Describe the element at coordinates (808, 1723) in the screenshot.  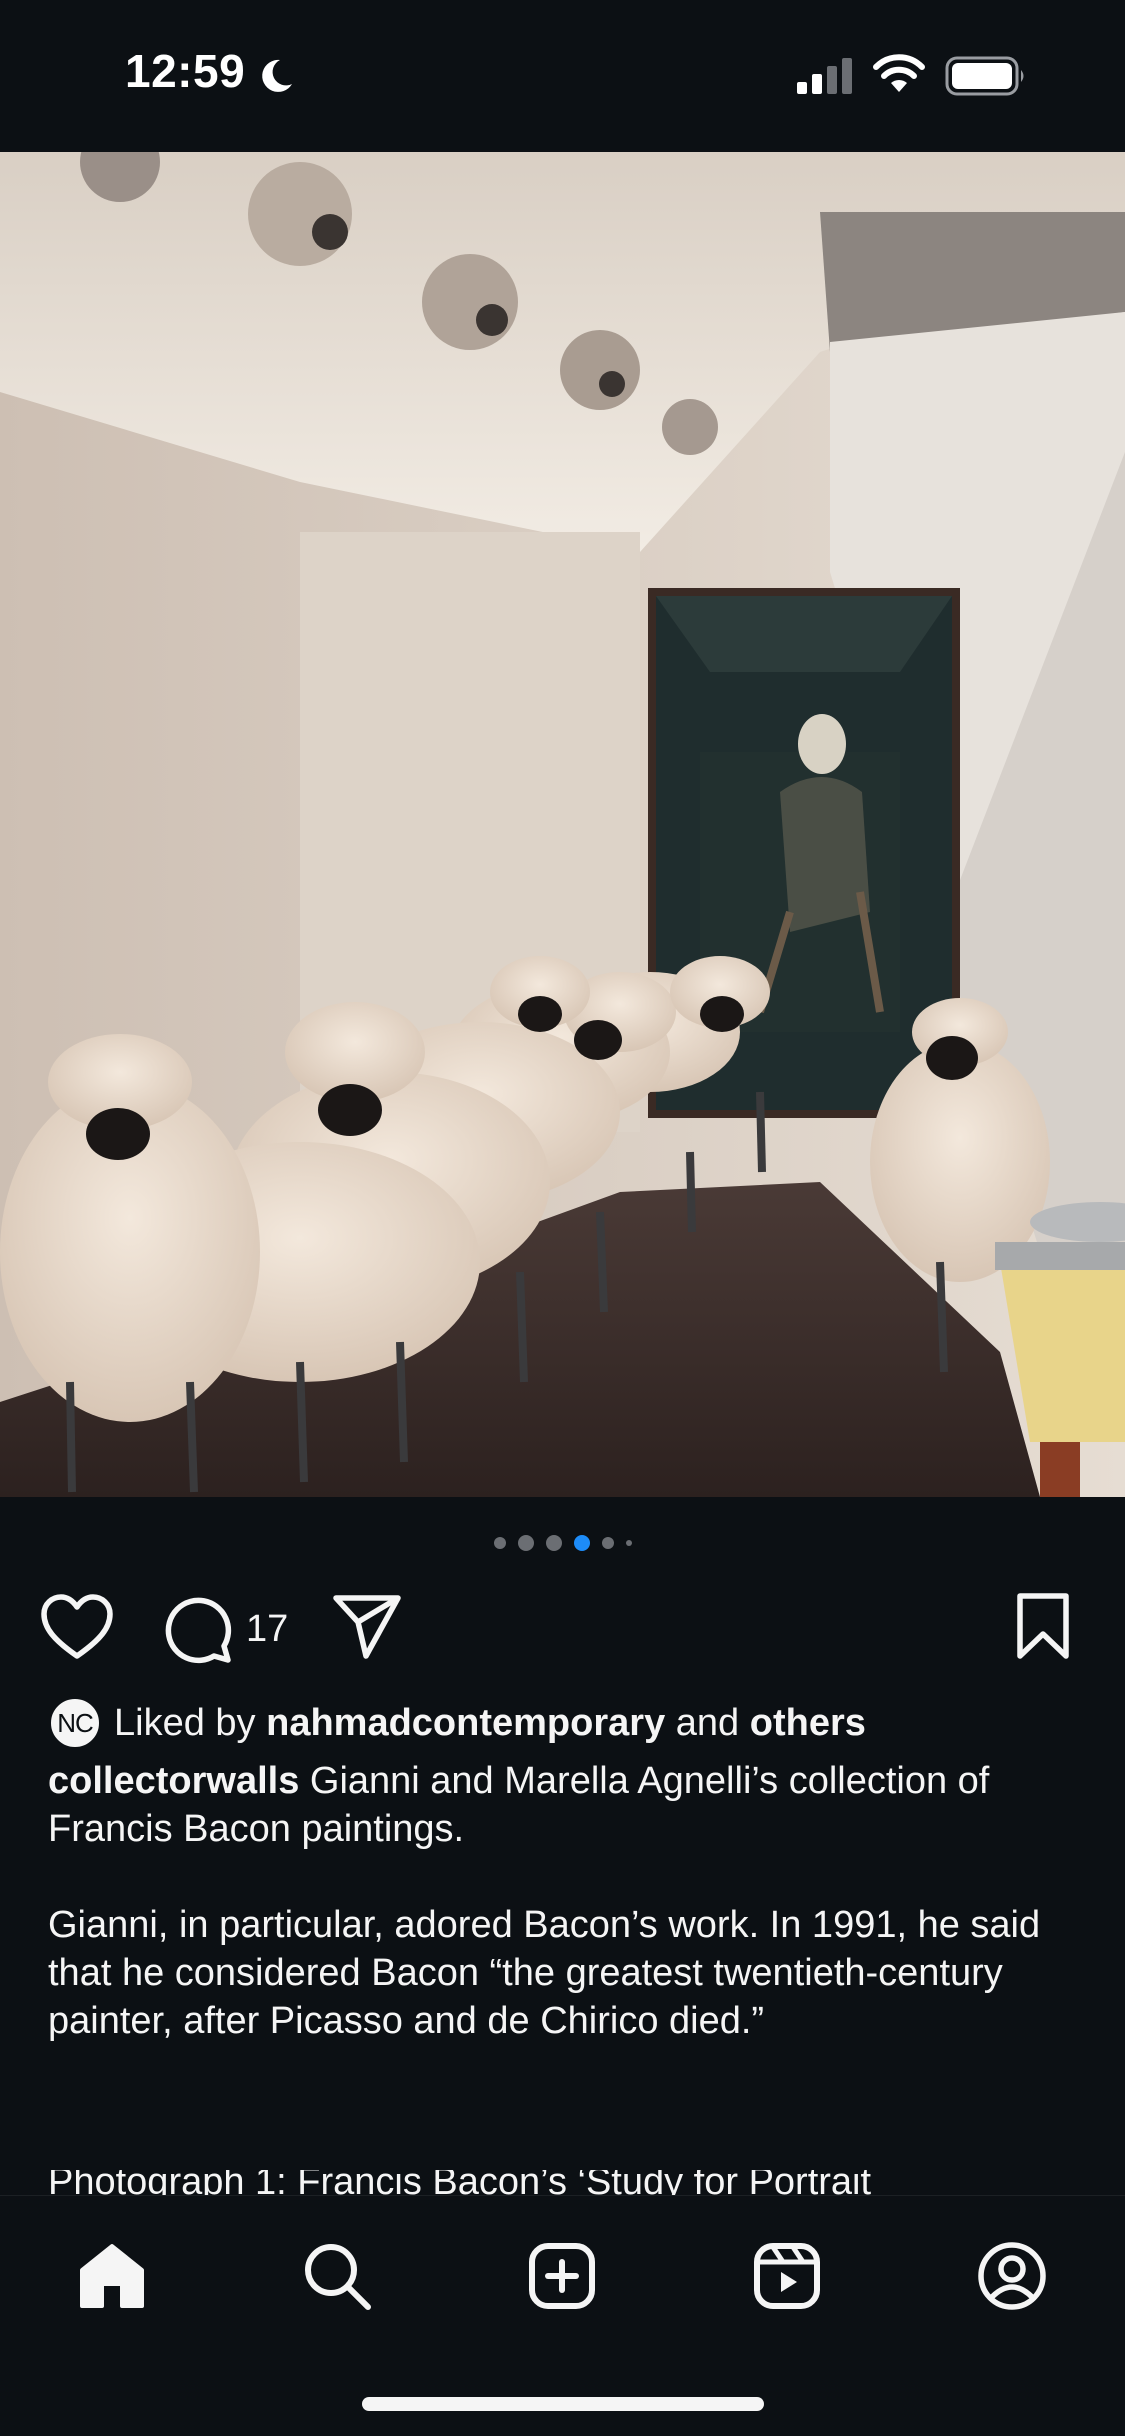
I see `likes-others-link: others` at that location.